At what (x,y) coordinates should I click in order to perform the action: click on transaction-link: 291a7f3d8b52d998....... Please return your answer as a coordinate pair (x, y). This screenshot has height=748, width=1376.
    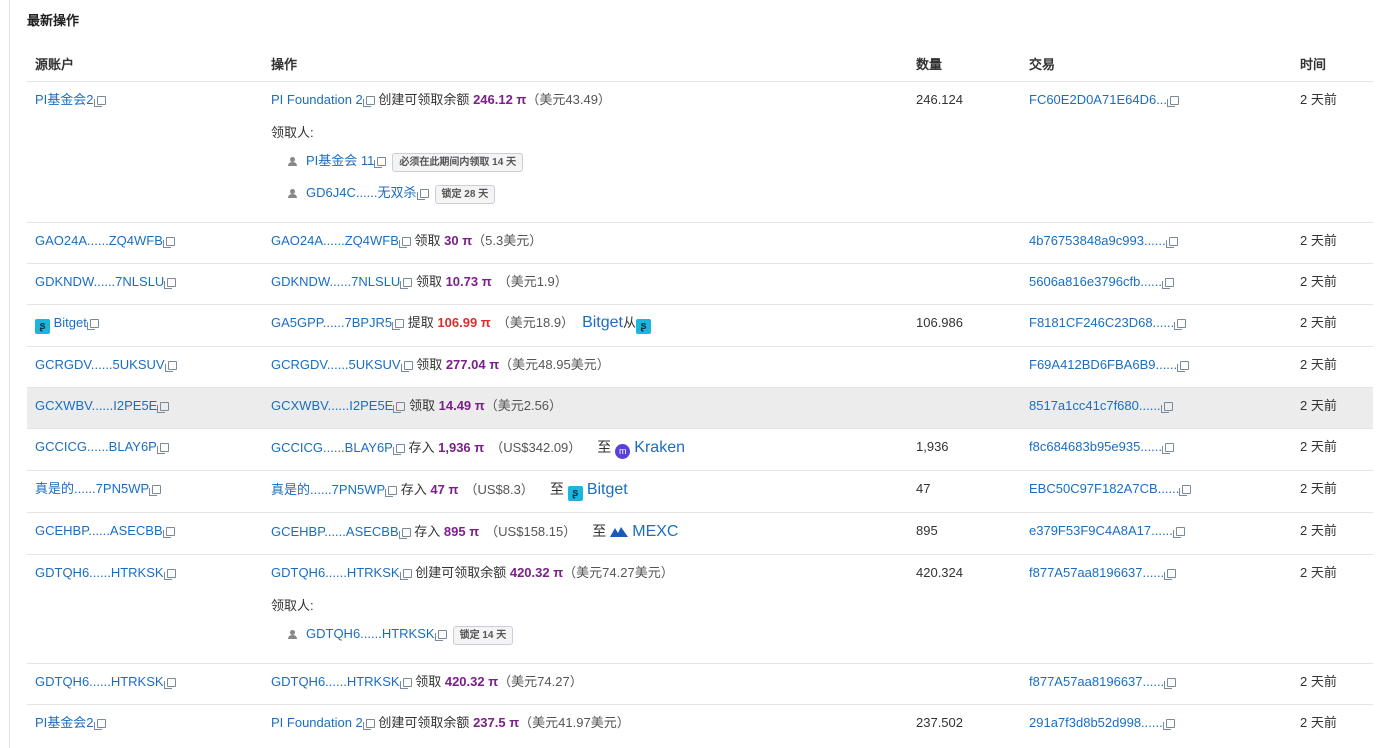
    Looking at the image, I should click on (1096, 722).